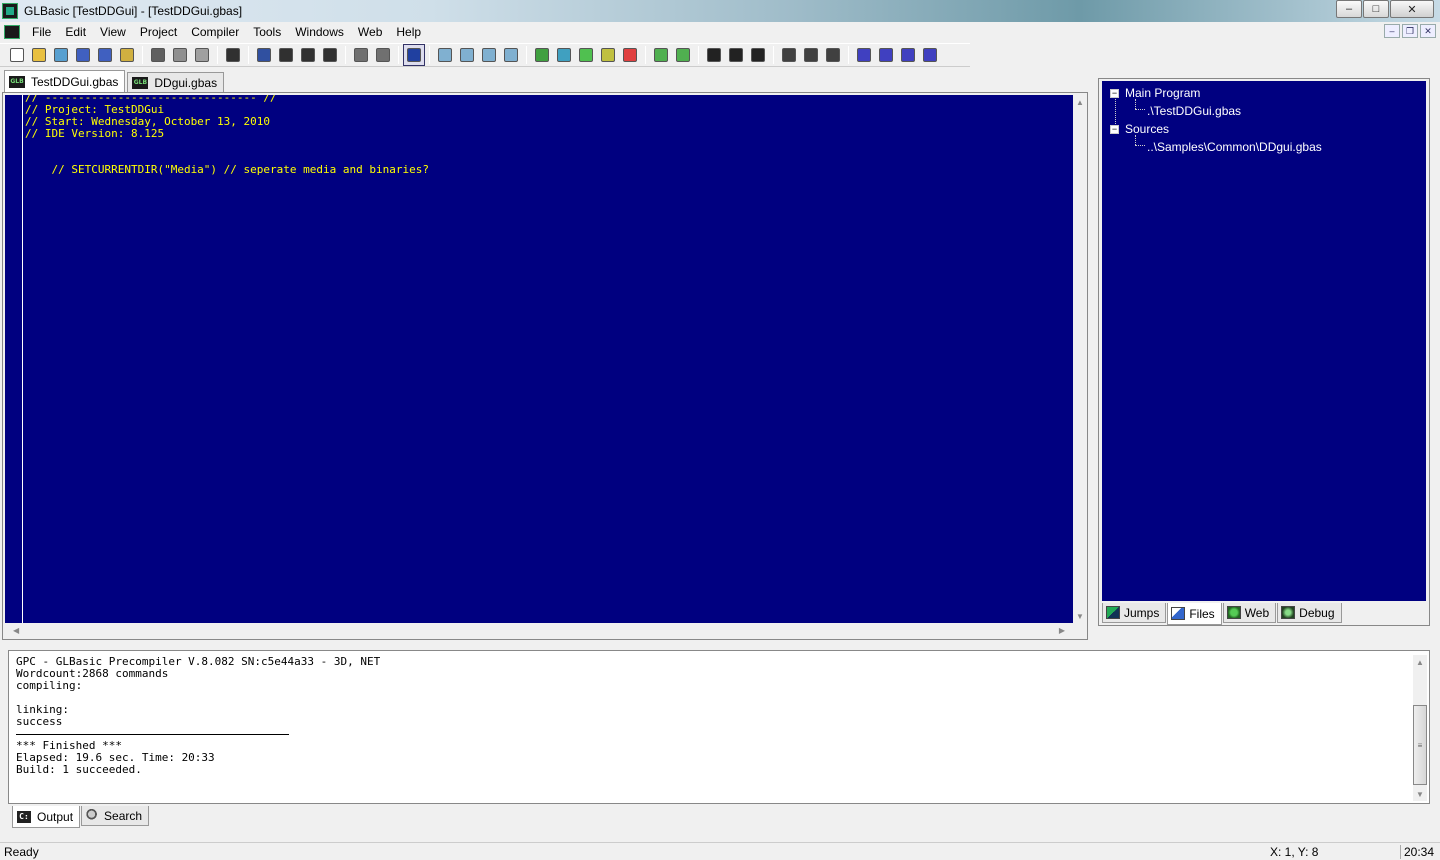 The image size is (1440, 860). What do you see at coordinates (83, 55) in the screenshot?
I see `save-button` at bounding box center [83, 55].